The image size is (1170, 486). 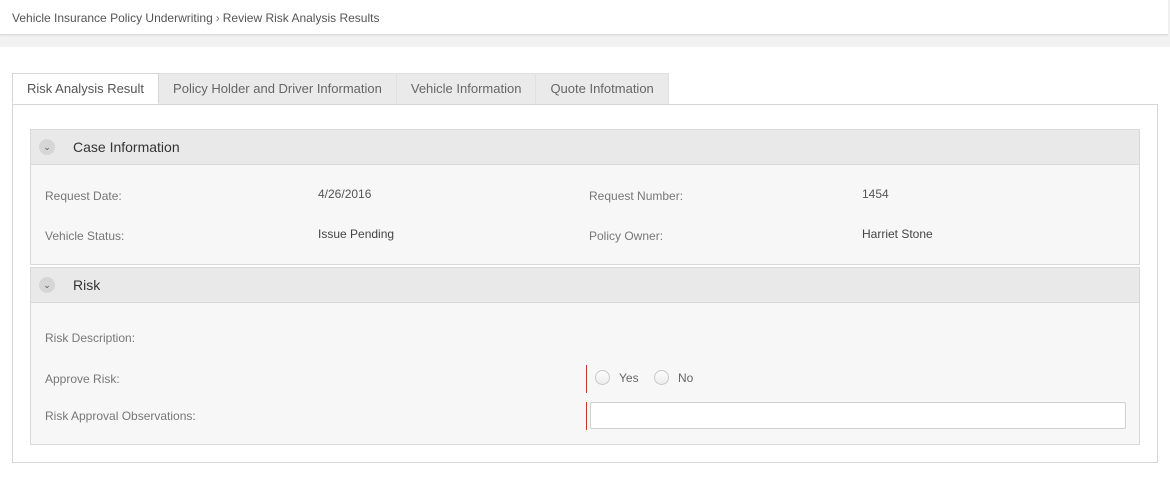 What do you see at coordinates (85, 236) in the screenshot?
I see `vehicle-status-label: Vehicle Status:` at bounding box center [85, 236].